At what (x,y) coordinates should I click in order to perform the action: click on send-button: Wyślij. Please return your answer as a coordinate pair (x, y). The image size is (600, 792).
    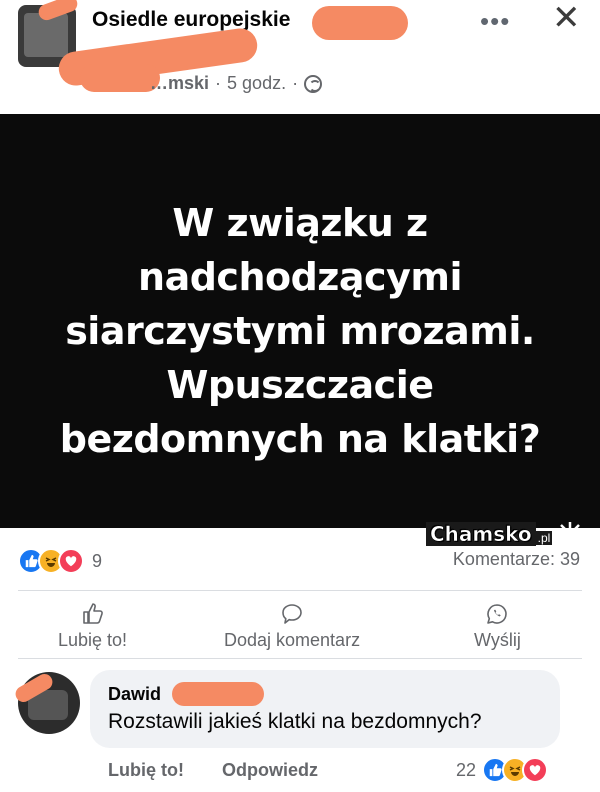
    Looking at the image, I should click on (497, 626).